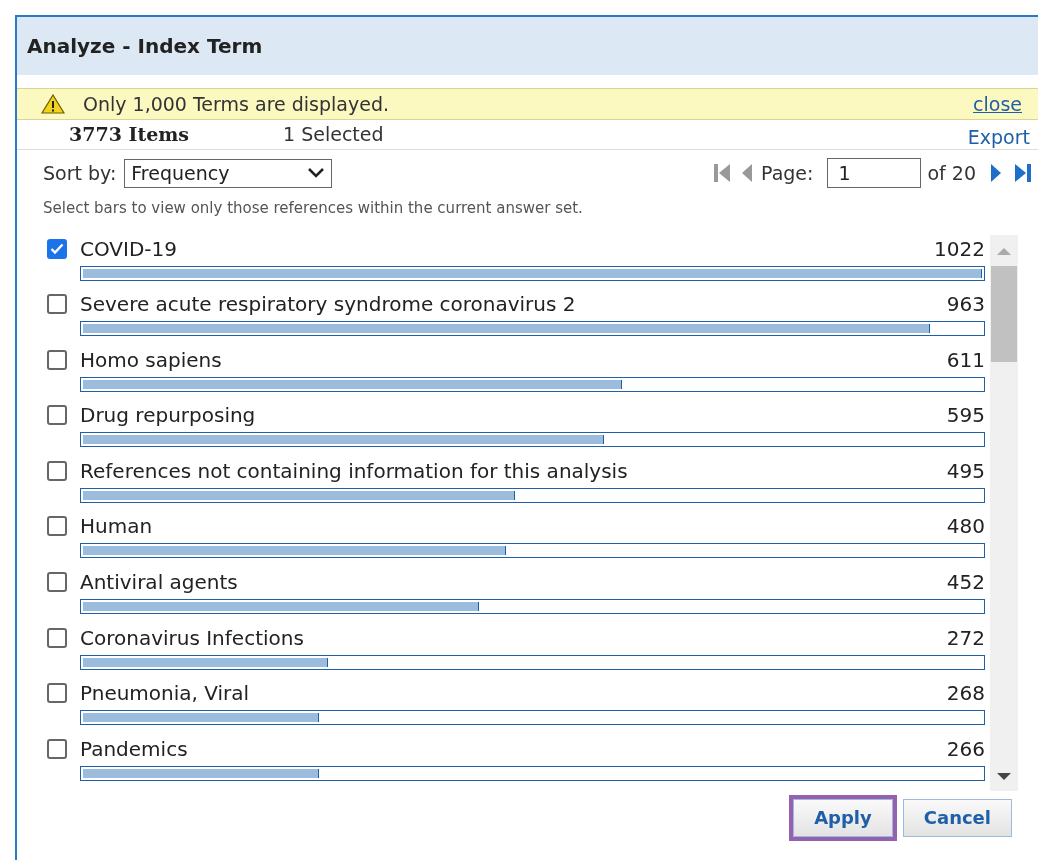  I want to click on term-count: 963, so click(965, 305).